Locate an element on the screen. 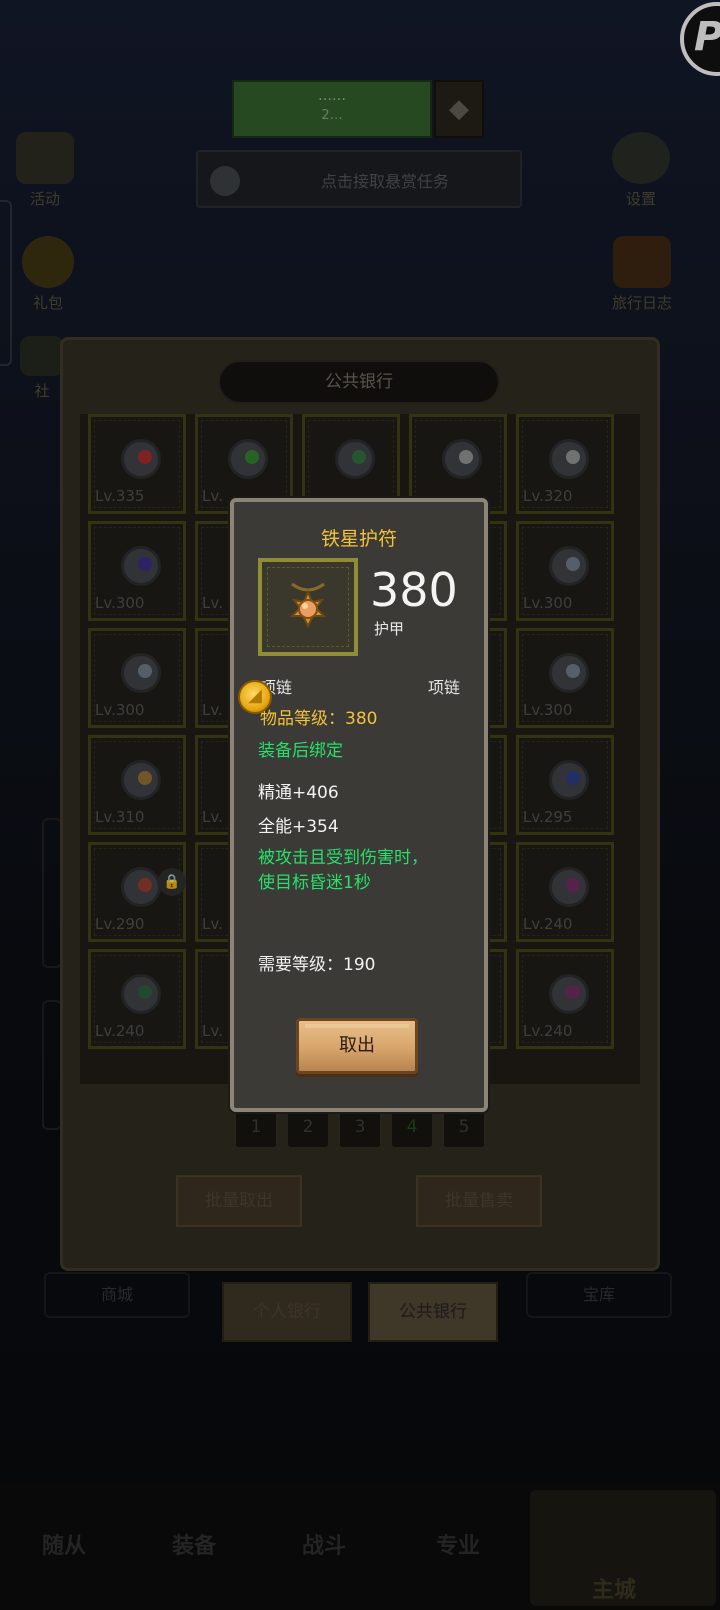 This screenshot has height=1610, width=720. amulet-icon is located at coordinates (308, 605).